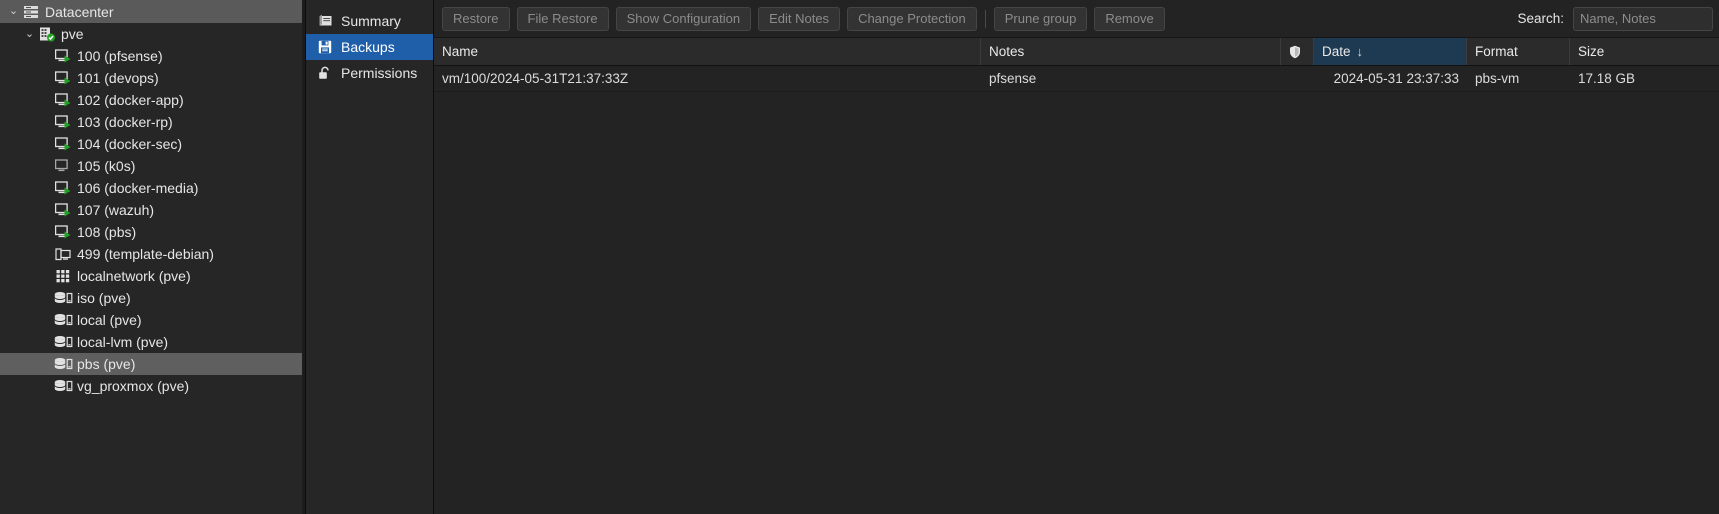  What do you see at coordinates (1013, 78) in the screenshot?
I see `backup-notes: pfsense` at bounding box center [1013, 78].